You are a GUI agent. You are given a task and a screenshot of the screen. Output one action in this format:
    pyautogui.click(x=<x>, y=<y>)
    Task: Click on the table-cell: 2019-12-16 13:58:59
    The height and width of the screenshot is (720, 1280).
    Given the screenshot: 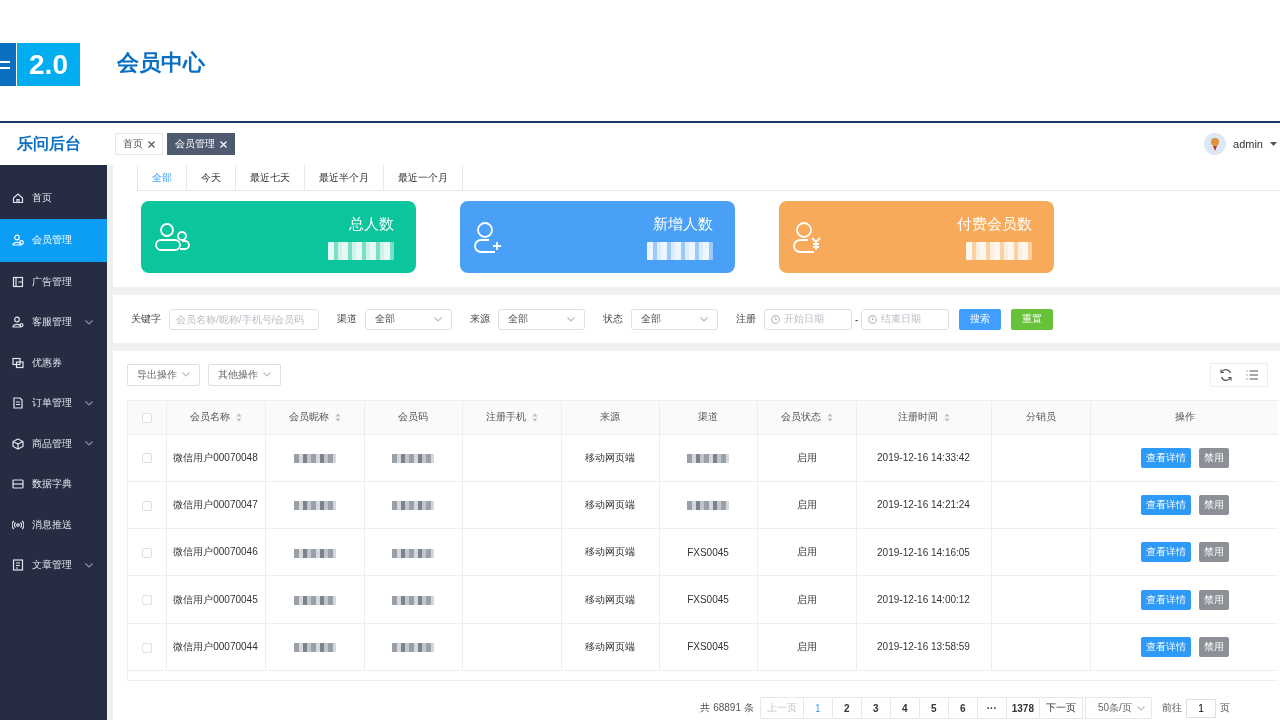 What is the action you would take?
    pyautogui.click(x=923, y=647)
    